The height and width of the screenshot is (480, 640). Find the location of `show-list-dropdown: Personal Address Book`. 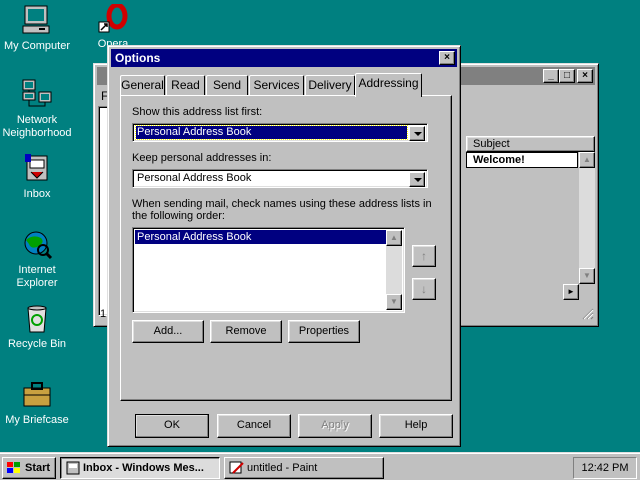

show-list-dropdown: Personal Address Book is located at coordinates (280, 132).